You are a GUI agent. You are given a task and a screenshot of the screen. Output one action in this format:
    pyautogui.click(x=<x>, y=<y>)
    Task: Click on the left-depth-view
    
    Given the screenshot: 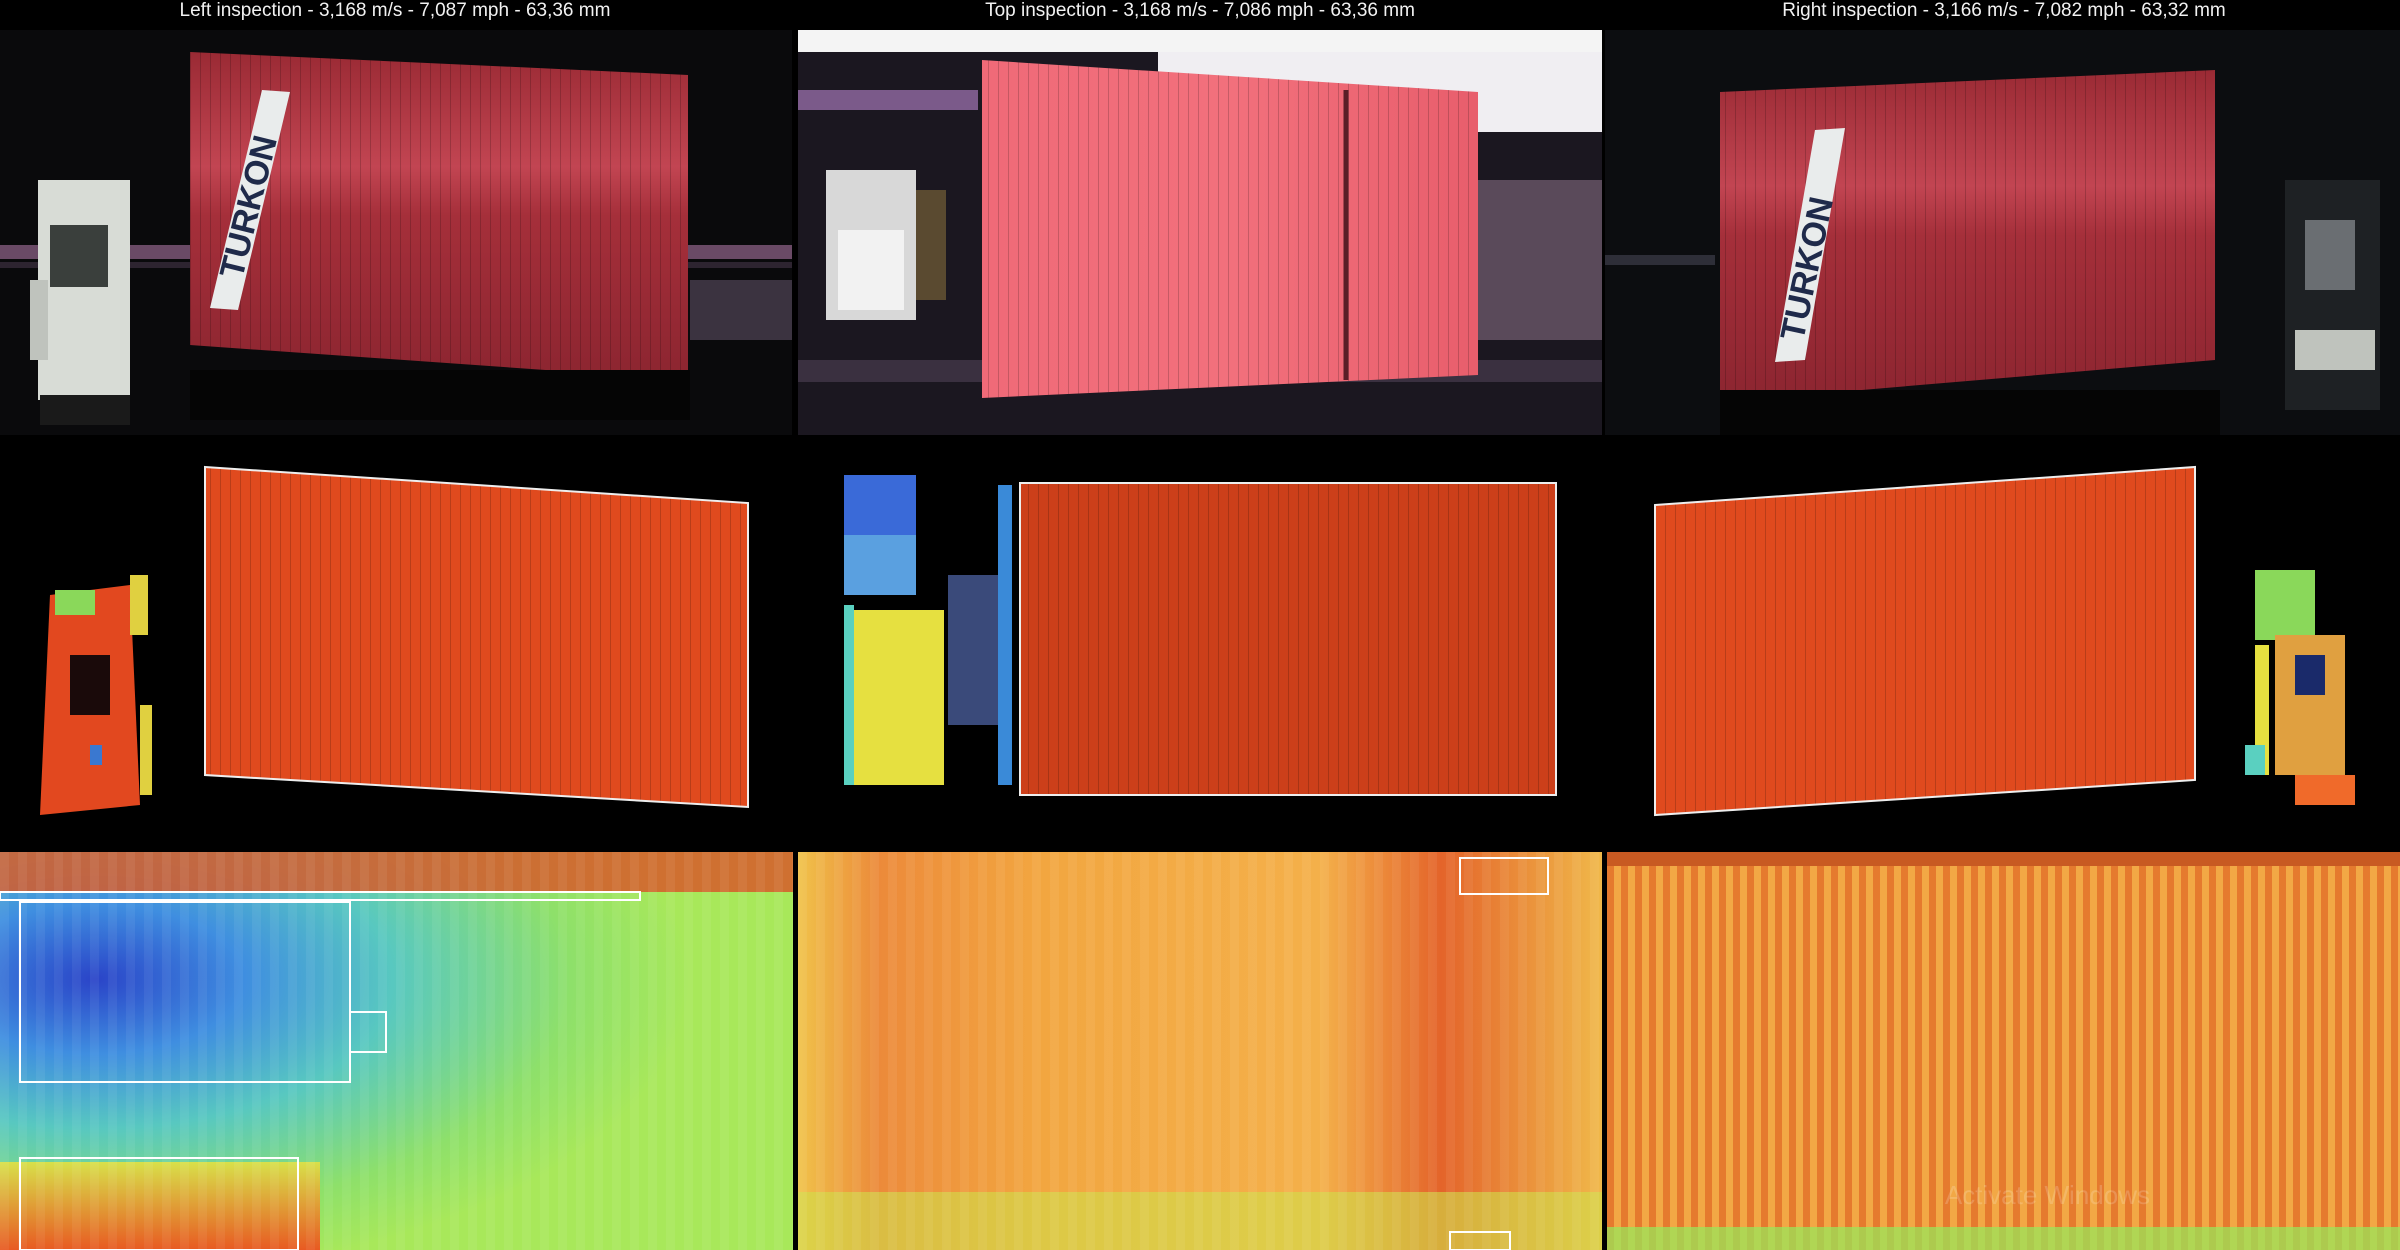 What is the action you would take?
    pyautogui.click(x=396, y=640)
    